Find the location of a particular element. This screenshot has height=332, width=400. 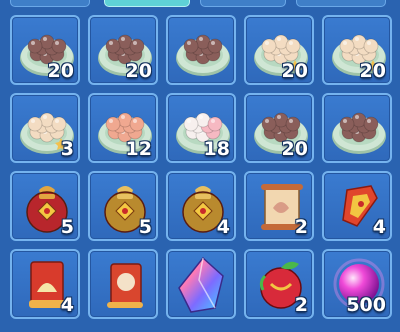

rainbow-crystal-icon is located at coordinates (203, 284).